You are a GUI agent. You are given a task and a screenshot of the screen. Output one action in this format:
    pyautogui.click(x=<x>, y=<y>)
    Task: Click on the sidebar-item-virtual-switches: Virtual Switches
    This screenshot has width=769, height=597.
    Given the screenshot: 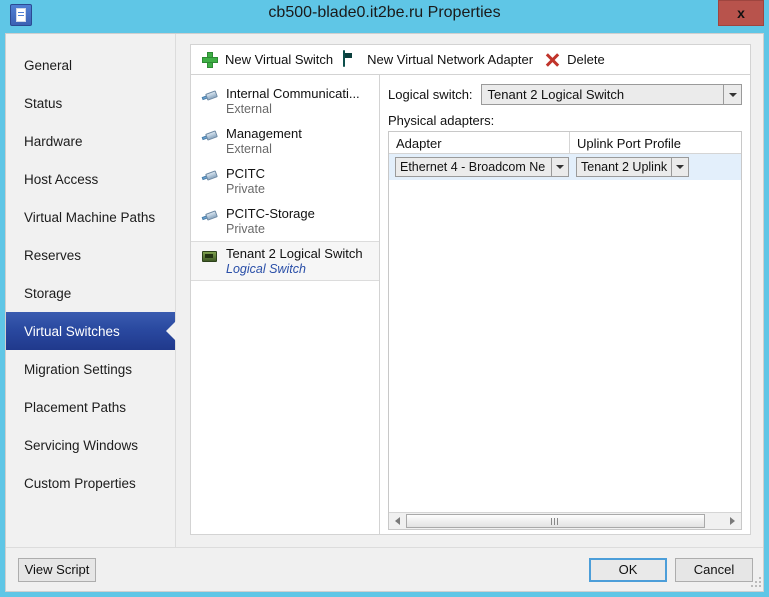 What is the action you would take?
    pyautogui.click(x=91, y=331)
    